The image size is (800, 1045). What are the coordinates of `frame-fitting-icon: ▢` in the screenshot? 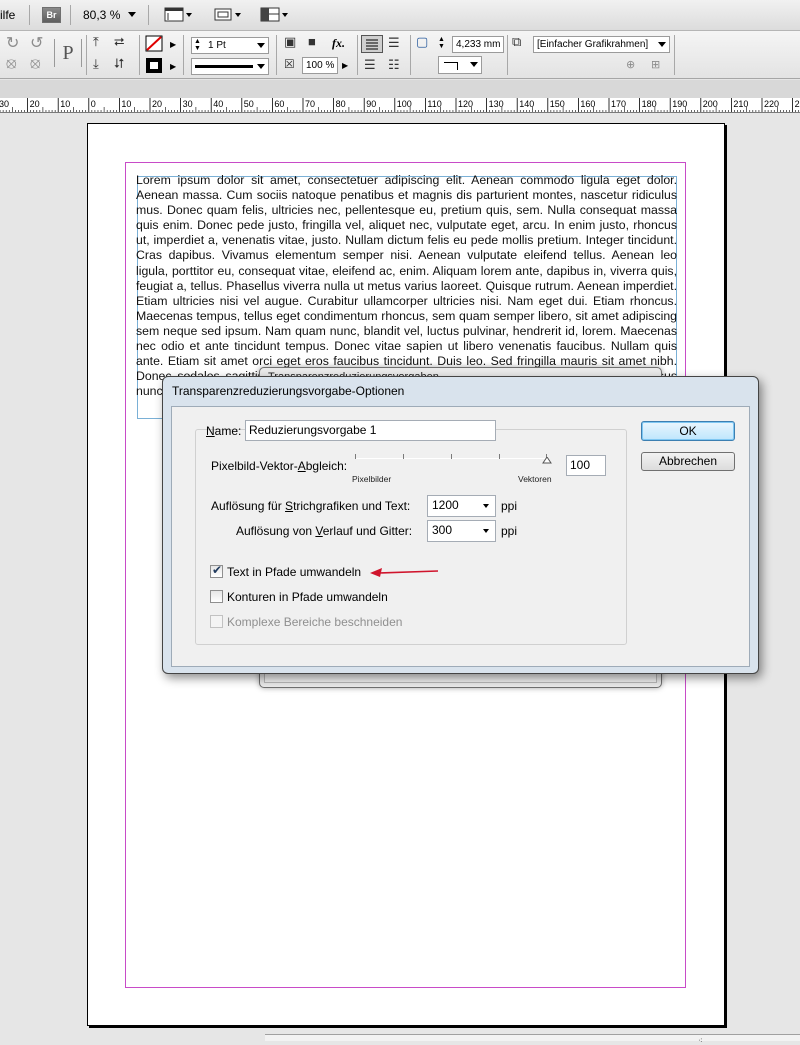 It's located at (422, 42).